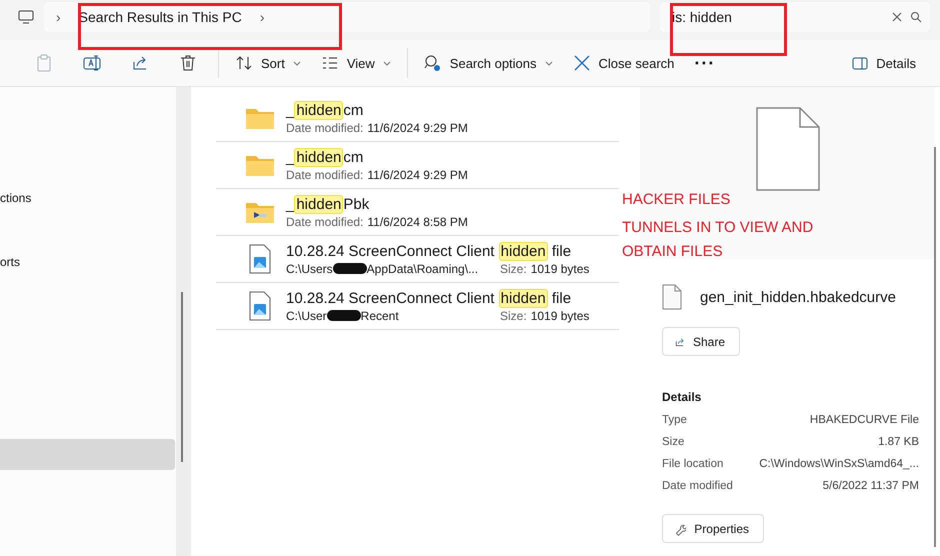 This screenshot has height=556, width=940. What do you see at coordinates (701, 341) in the screenshot?
I see `share-button: Share` at bounding box center [701, 341].